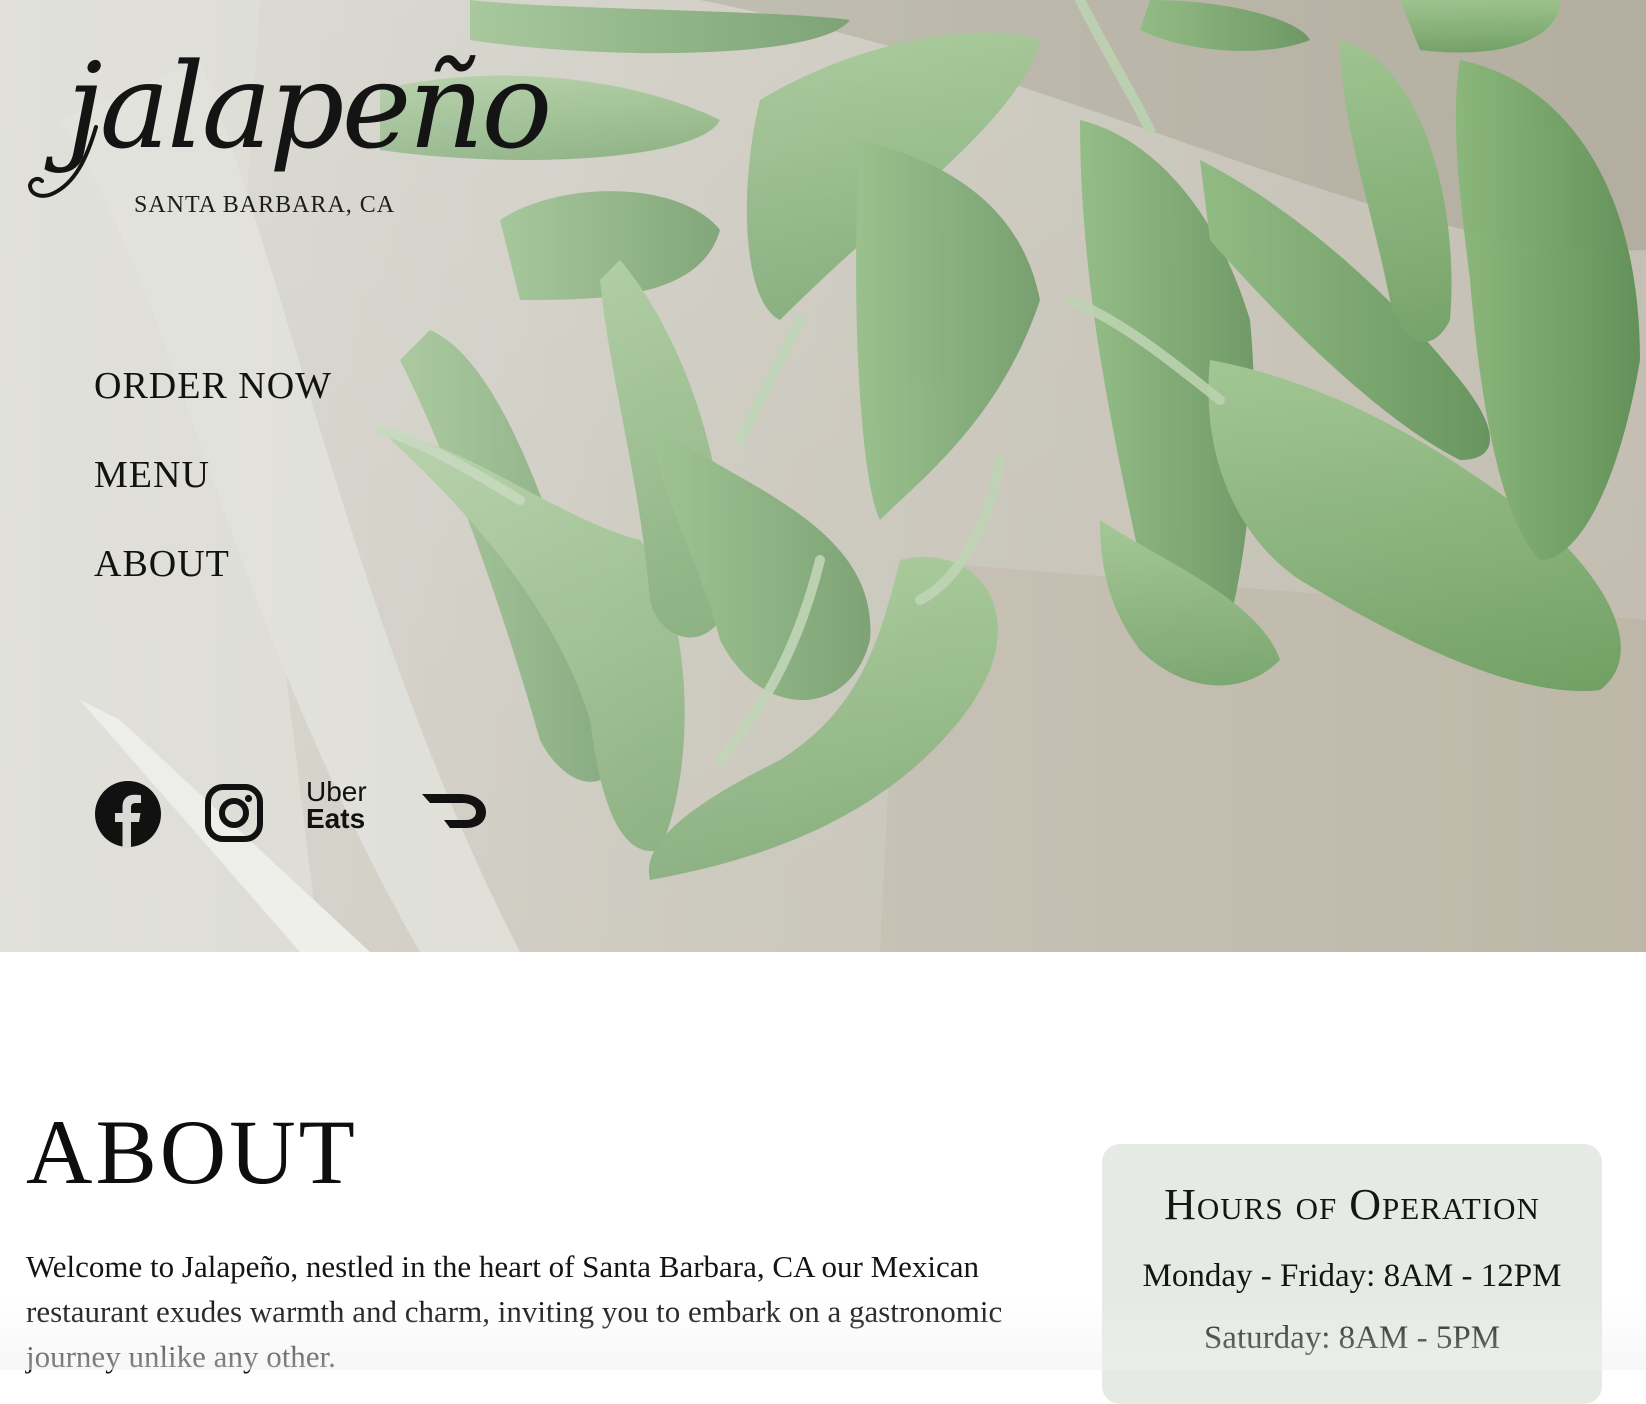 Image resolution: width=1646 pixels, height=1404 pixels. Describe the element at coordinates (336, 818) in the screenshot. I see `uber-eats-line2: Eats` at that location.